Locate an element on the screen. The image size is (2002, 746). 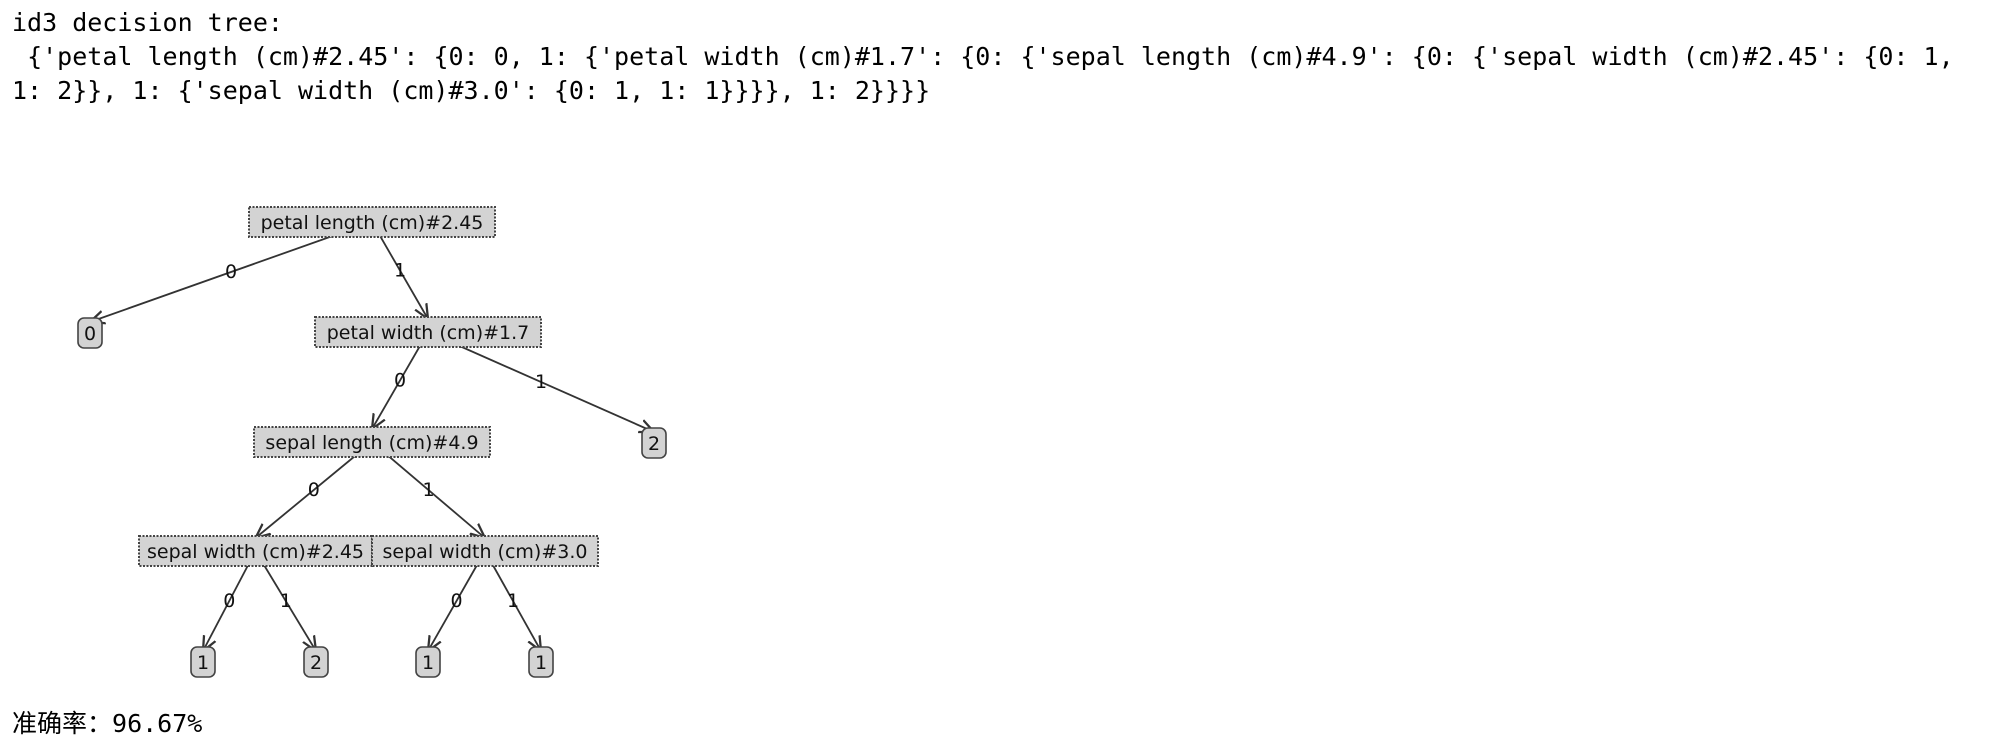
node-label: sepal length (cm)#4.9 is located at coordinates (371, 443).